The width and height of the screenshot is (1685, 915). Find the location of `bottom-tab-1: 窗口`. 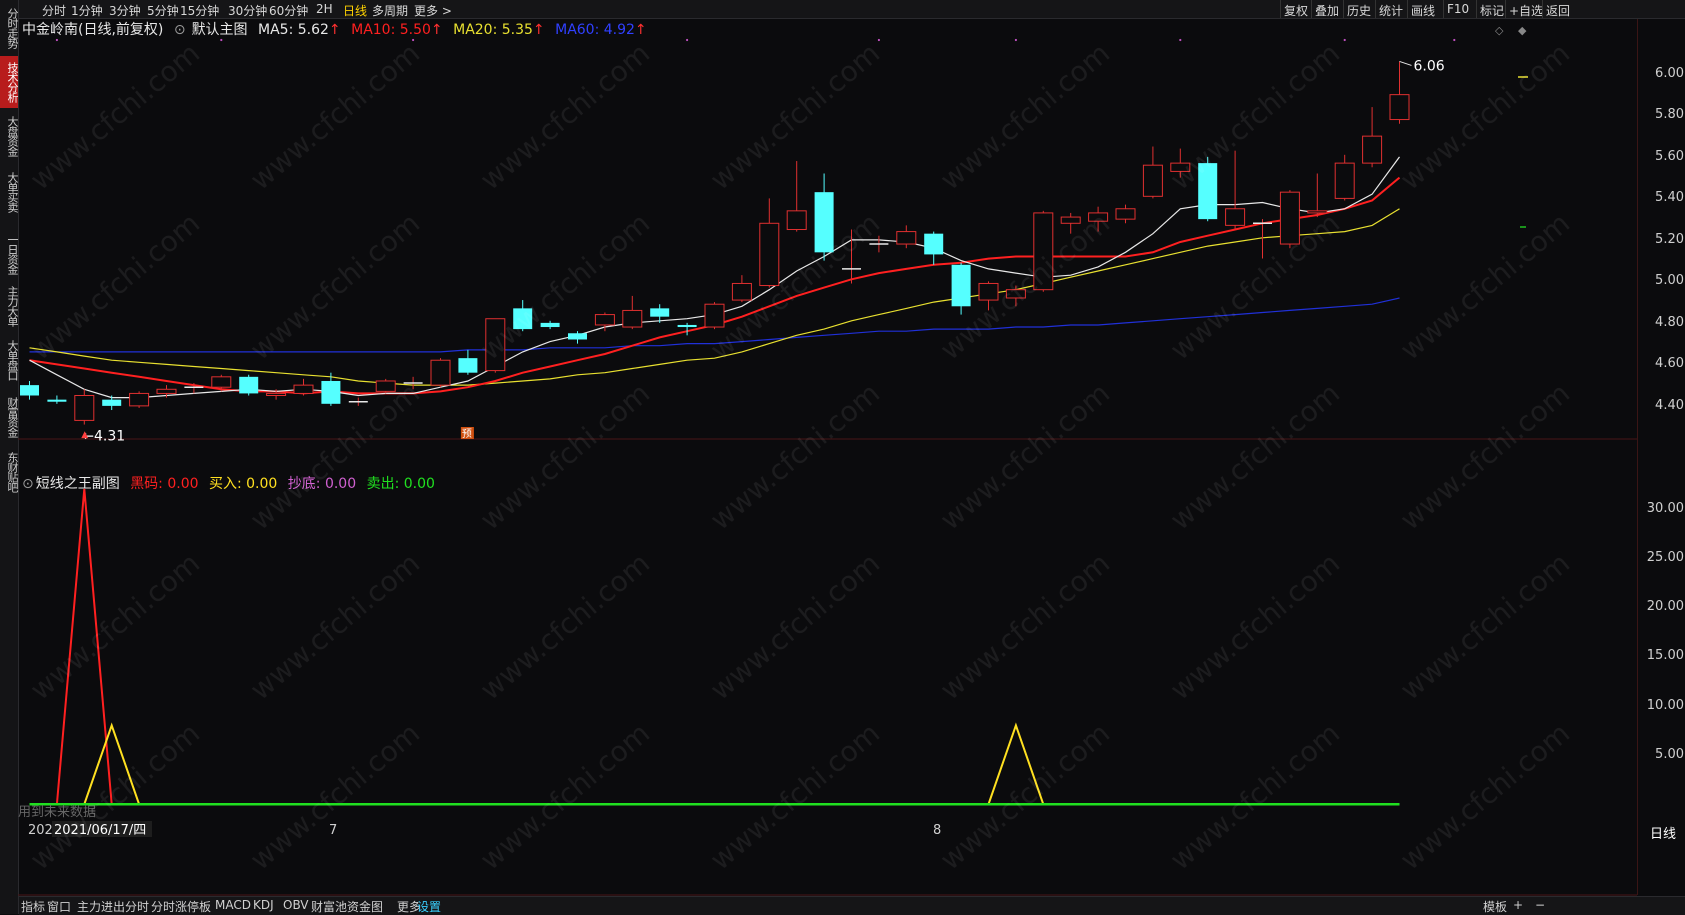

bottom-tab-1: 窗口 is located at coordinates (59, 906).